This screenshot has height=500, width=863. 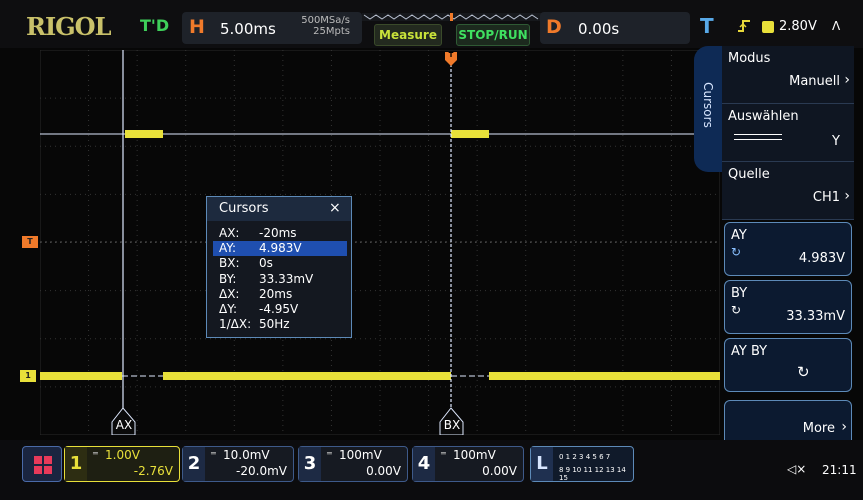 What do you see at coordinates (30, 242) in the screenshot?
I see `trigger-level-marker: T` at bounding box center [30, 242].